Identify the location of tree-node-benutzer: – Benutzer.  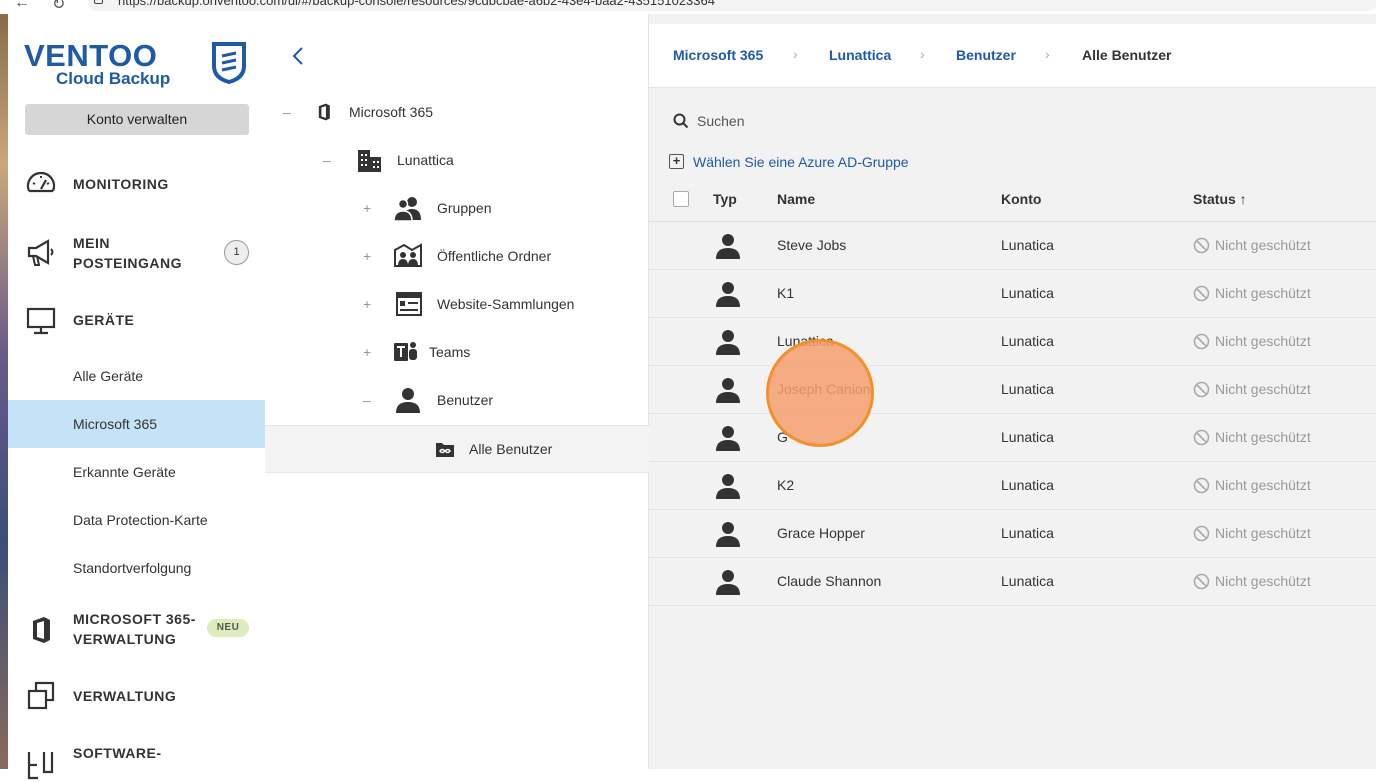
(457, 400).